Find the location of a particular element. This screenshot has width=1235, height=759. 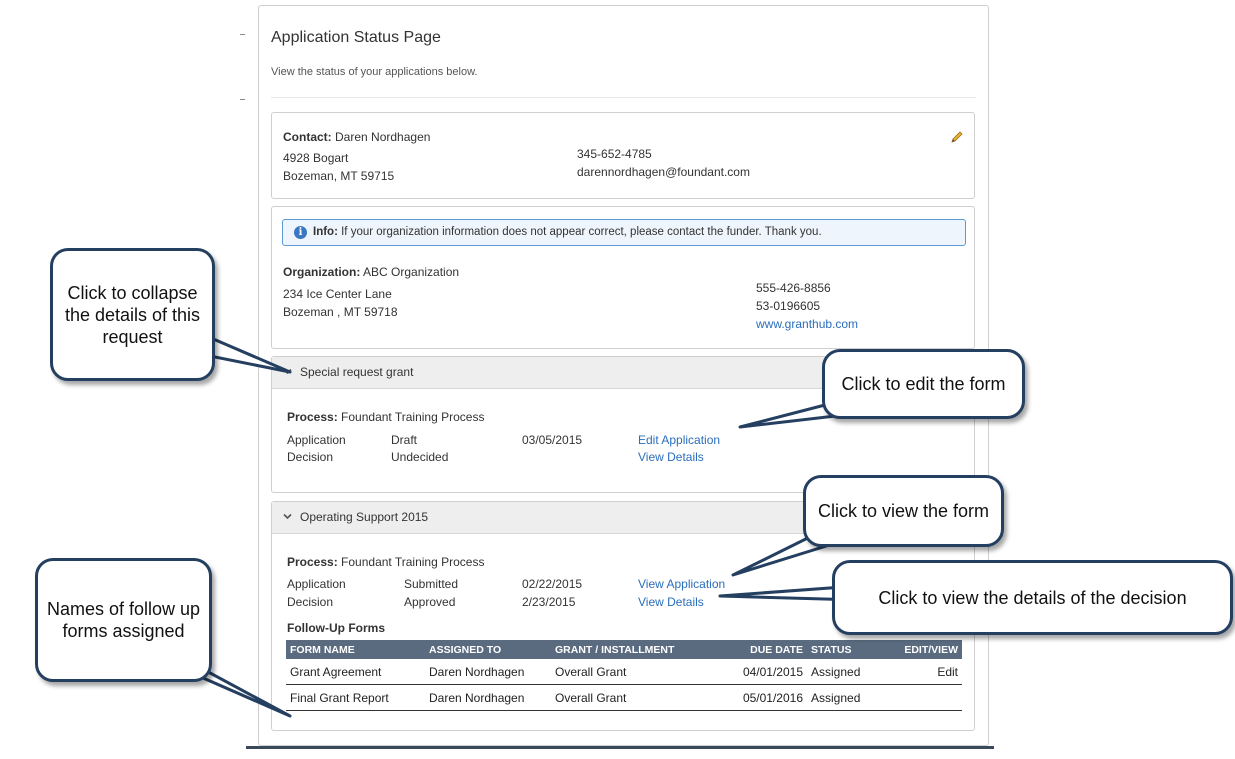

column-header: STATUS is located at coordinates (842, 649).